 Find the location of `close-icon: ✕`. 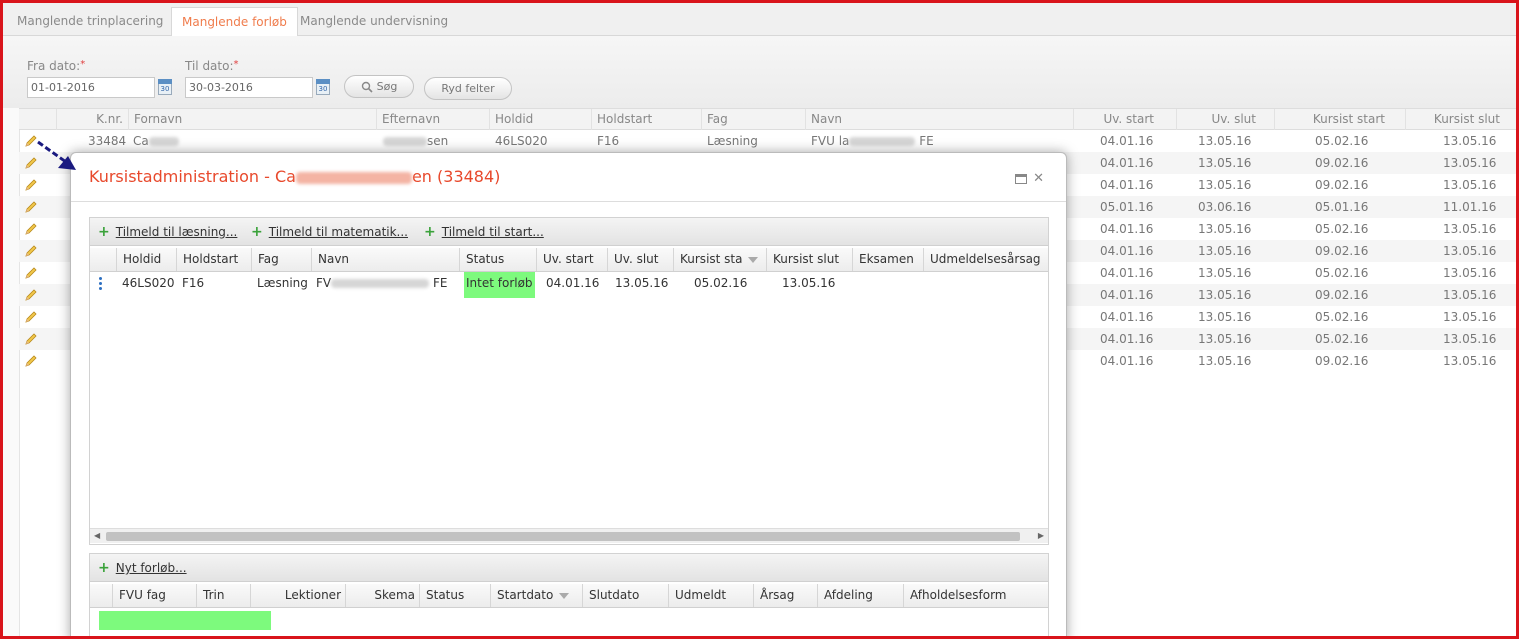

close-icon: ✕ is located at coordinates (1038, 178).